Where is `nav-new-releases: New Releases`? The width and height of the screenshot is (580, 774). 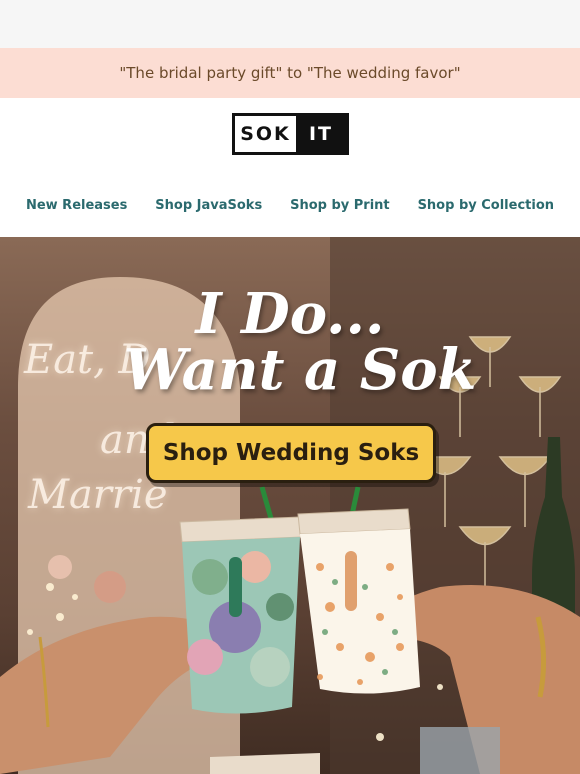
nav-new-releases: New Releases is located at coordinates (76, 205).